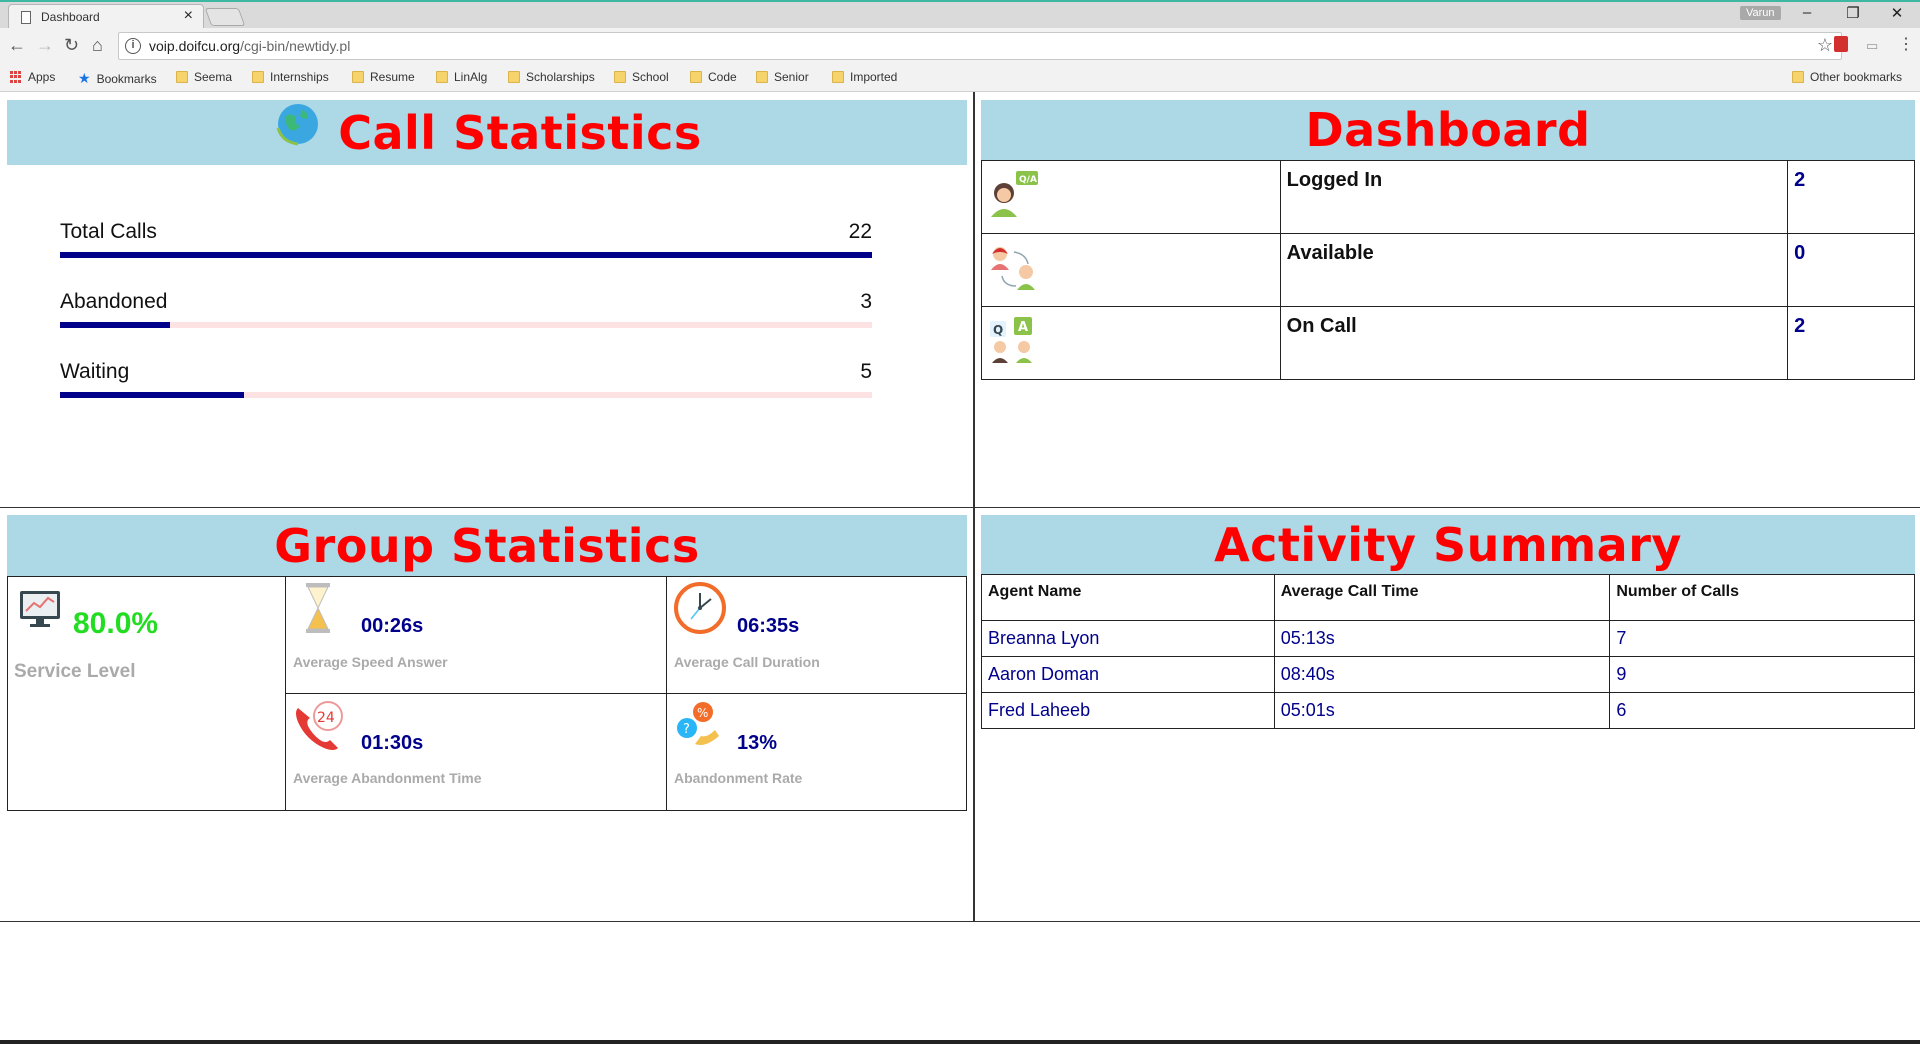 Image resolution: width=1920 pixels, height=1044 pixels. Describe the element at coordinates (392, 626) in the screenshot. I see `metric-value: 00:26s` at that location.